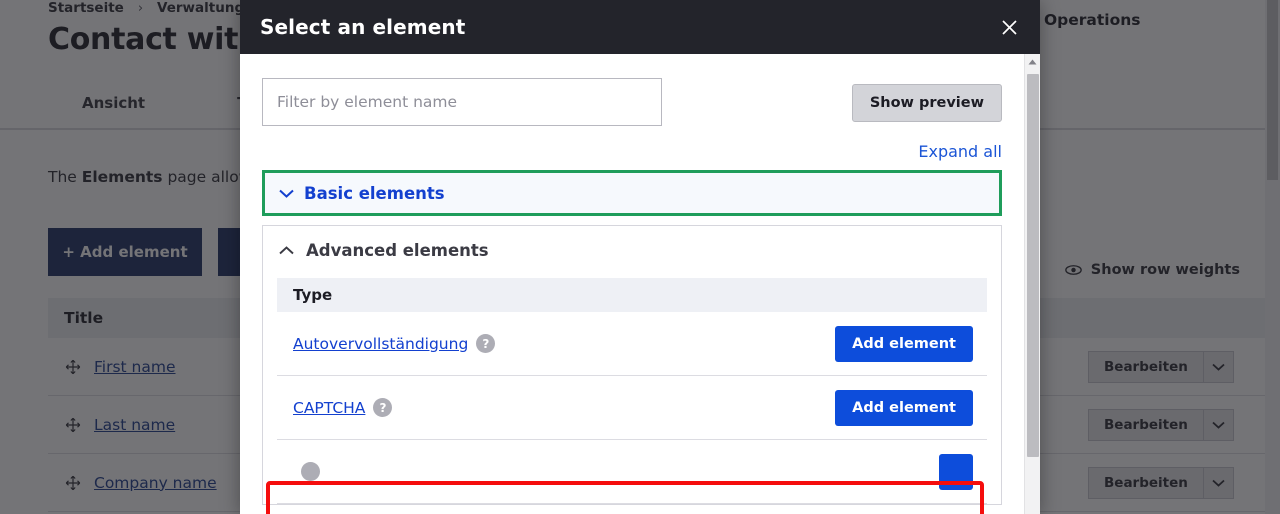 Image resolution: width=1280 pixels, height=514 pixels. Describe the element at coordinates (286, 249) in the screenshot. I see `chevron-up-icon` at that location.